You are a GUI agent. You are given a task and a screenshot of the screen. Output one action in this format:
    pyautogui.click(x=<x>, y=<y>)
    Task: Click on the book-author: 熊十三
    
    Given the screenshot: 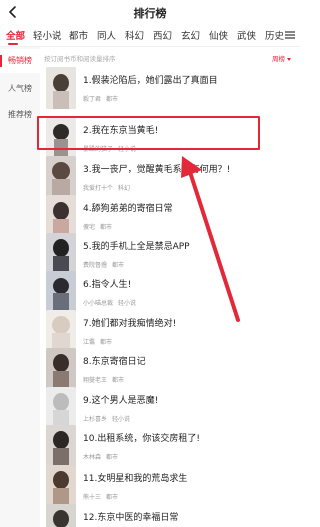 What is the action you would take?
    pyautogui.click(x=92, y=497)
    